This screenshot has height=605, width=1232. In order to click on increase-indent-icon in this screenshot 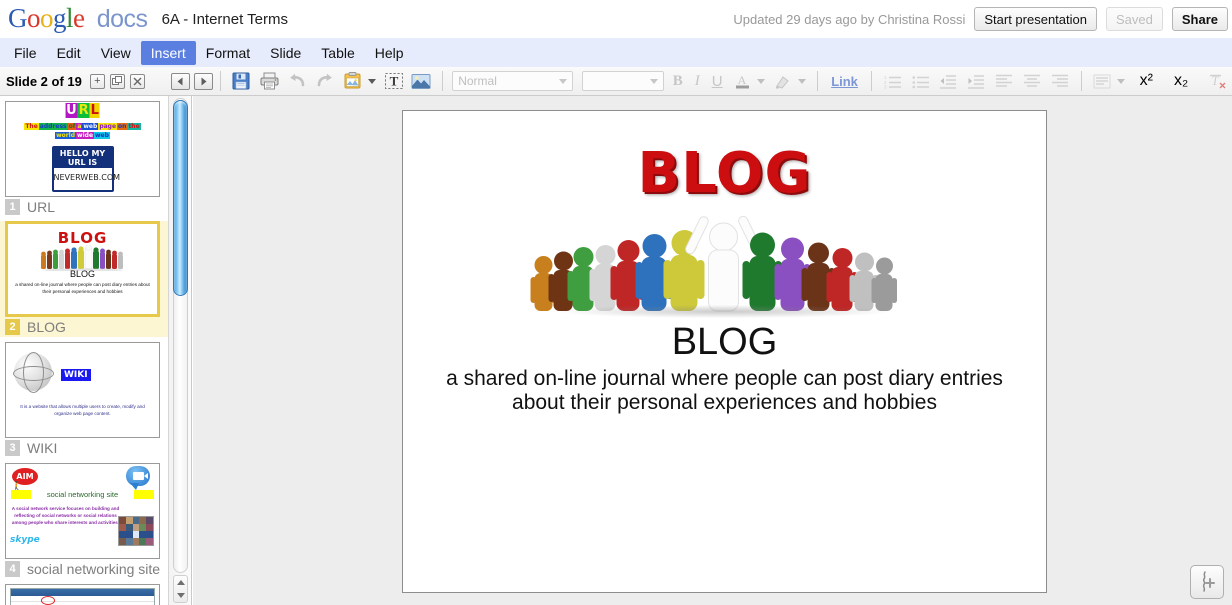, I will do `click(976, 81)`.